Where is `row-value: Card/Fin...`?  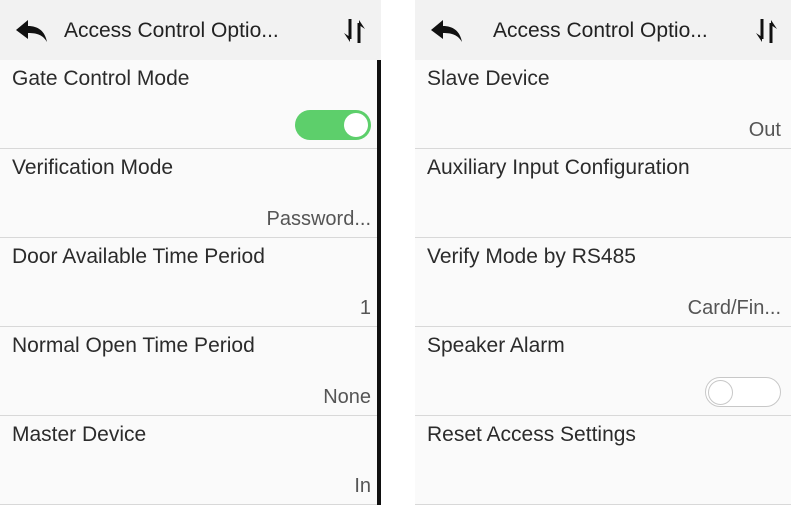
row-value: Card/Fin... is located at coordinates (734, 308).